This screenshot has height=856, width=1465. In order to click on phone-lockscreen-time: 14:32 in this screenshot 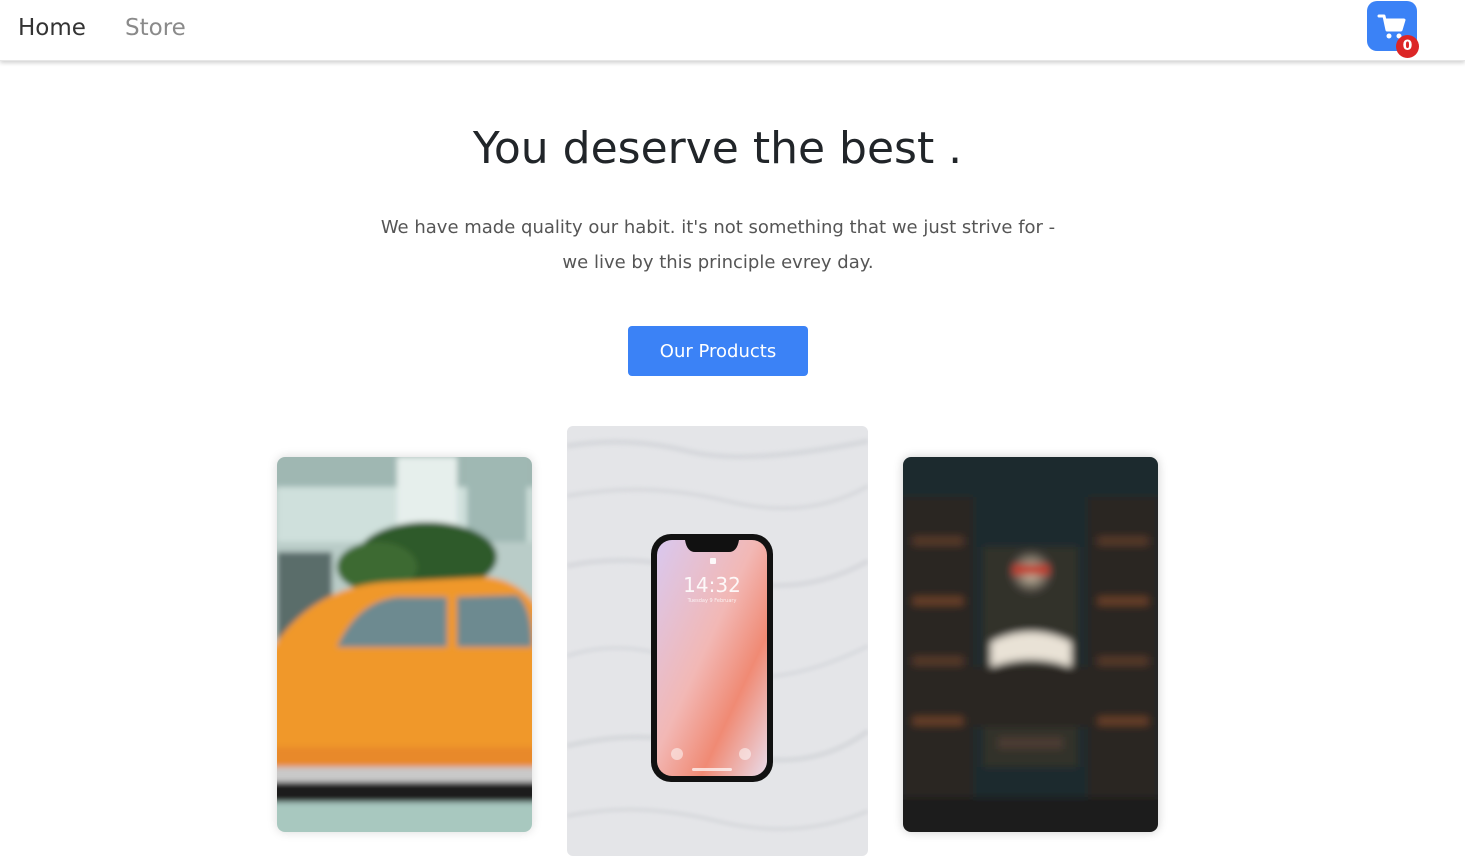, I will do `click(712, 585)`.